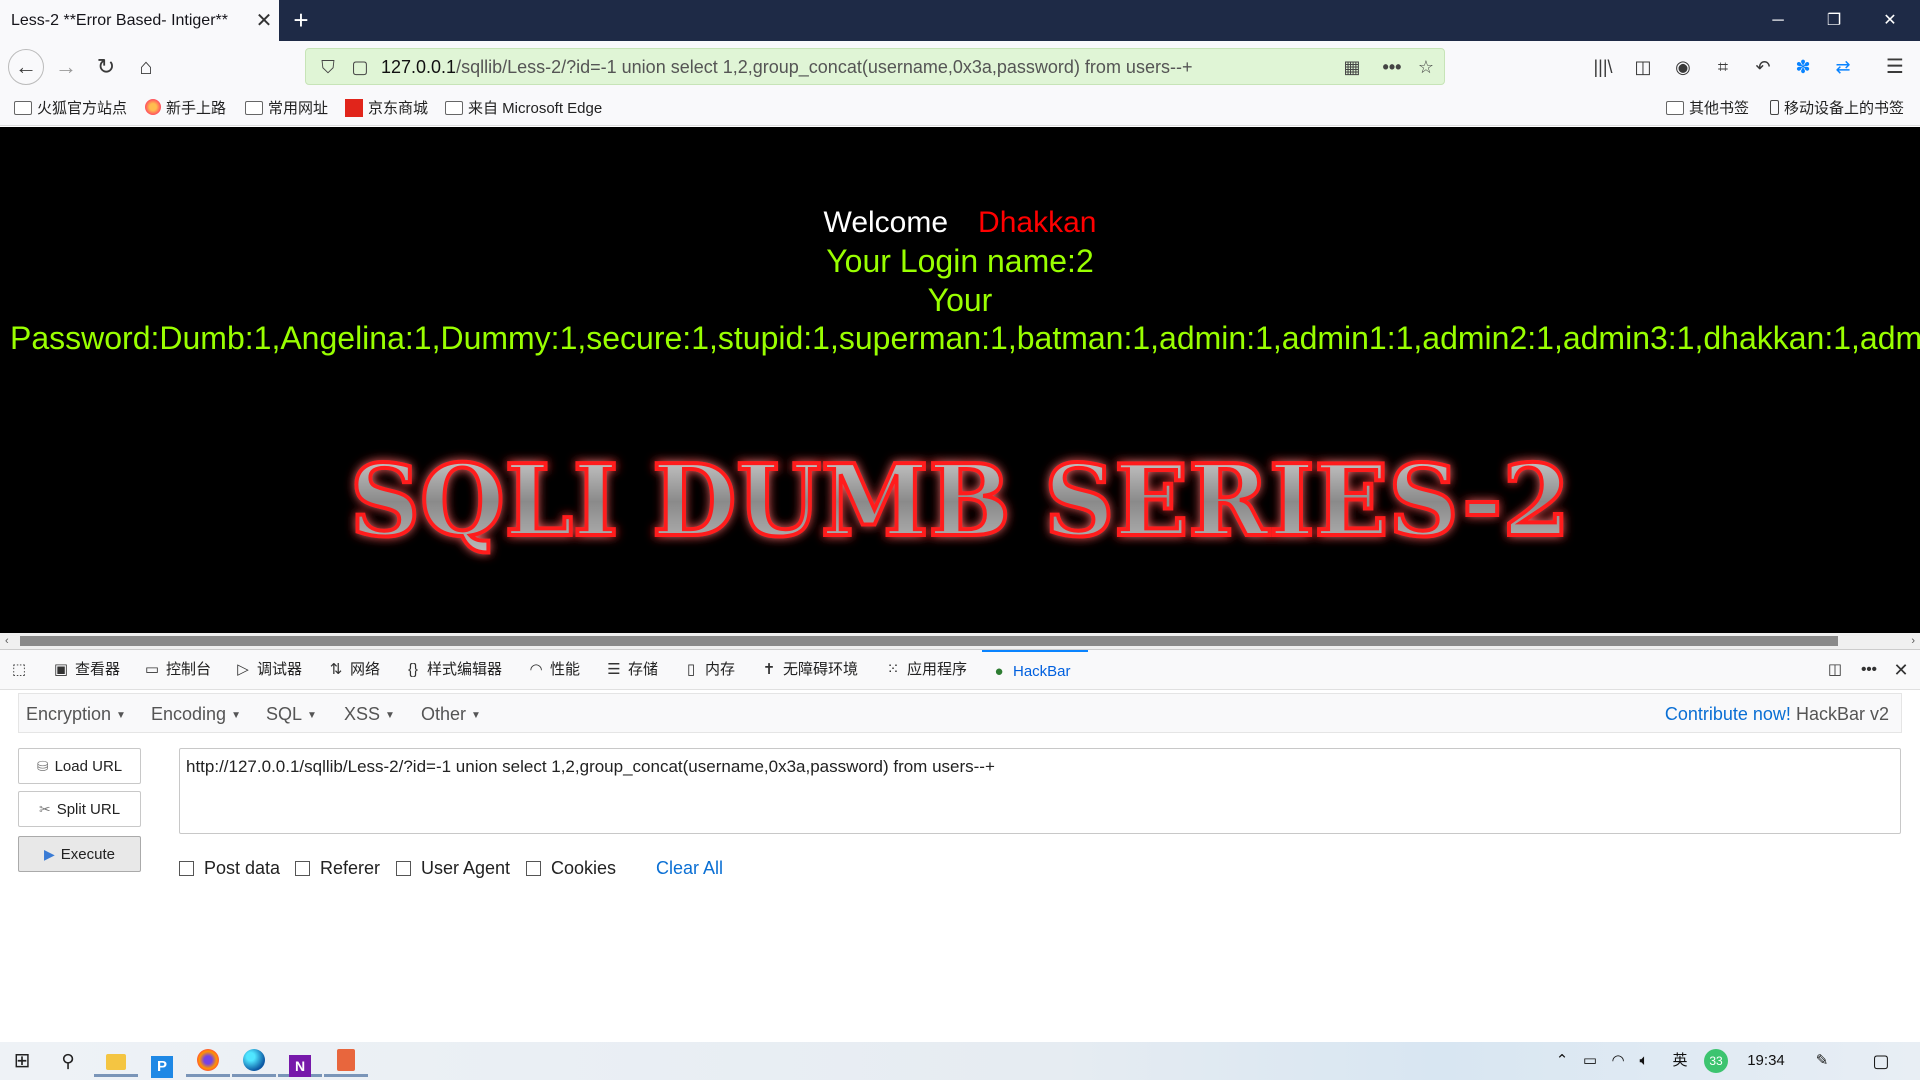  Describe the element at coordinates (1881, 1061) in the screenshot. I see `action-center-icon: ▢` at that location.